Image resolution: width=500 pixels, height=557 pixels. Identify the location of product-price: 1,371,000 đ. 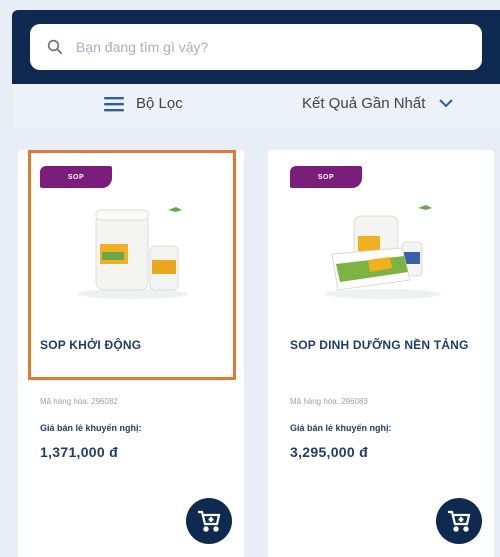
(79, 452).